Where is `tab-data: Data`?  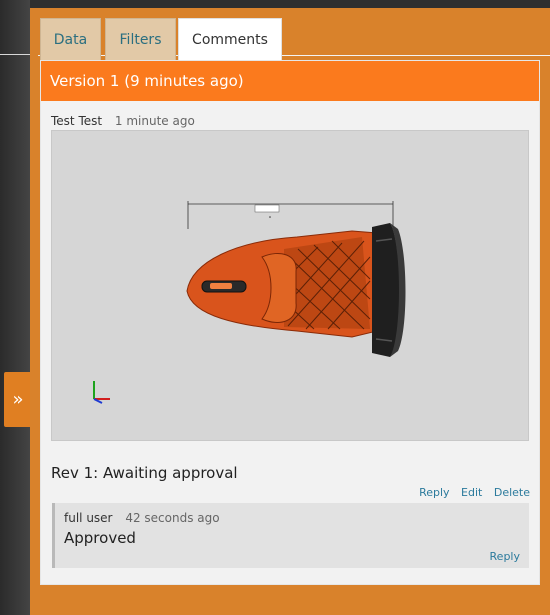 tab-data: Data is located at coordinates (70, 39).